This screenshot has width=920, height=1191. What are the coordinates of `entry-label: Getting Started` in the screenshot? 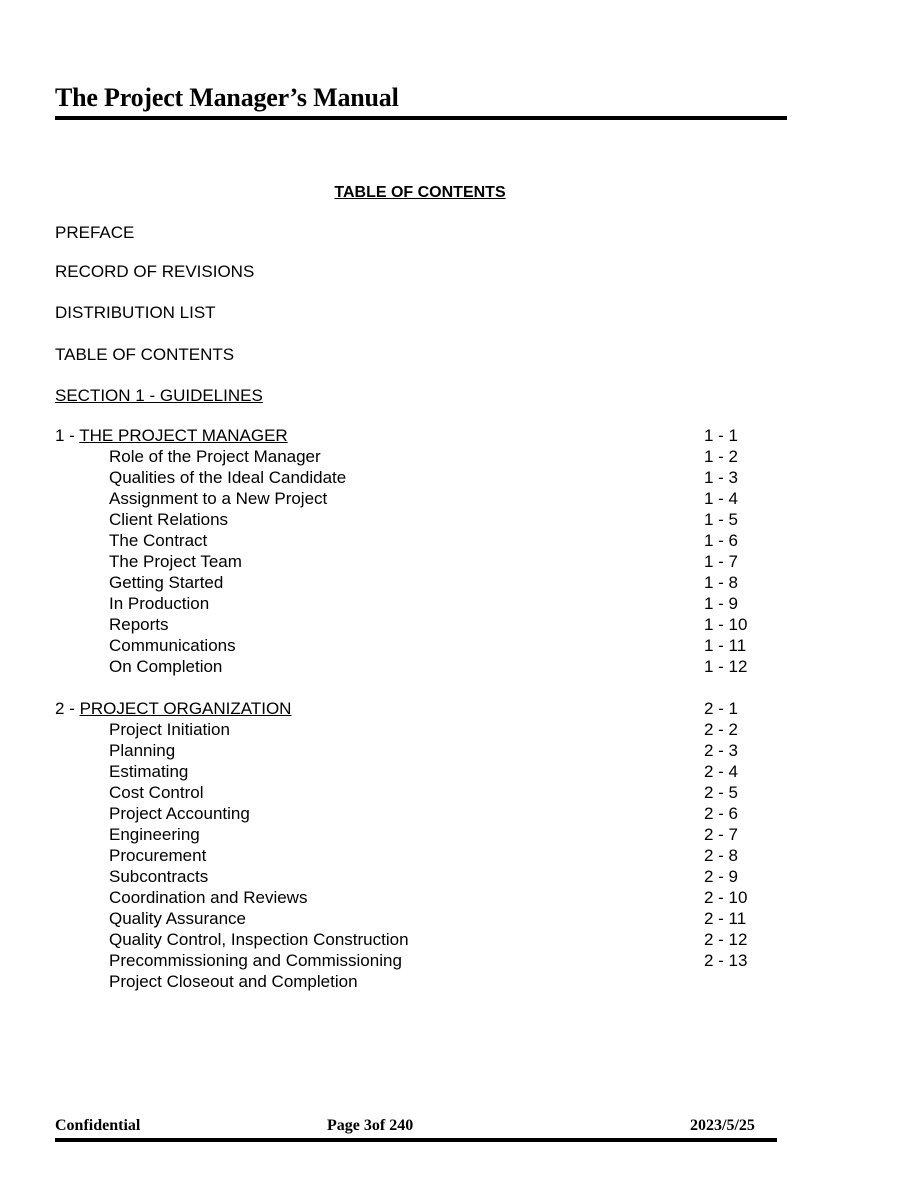 It's located at (166, 582).